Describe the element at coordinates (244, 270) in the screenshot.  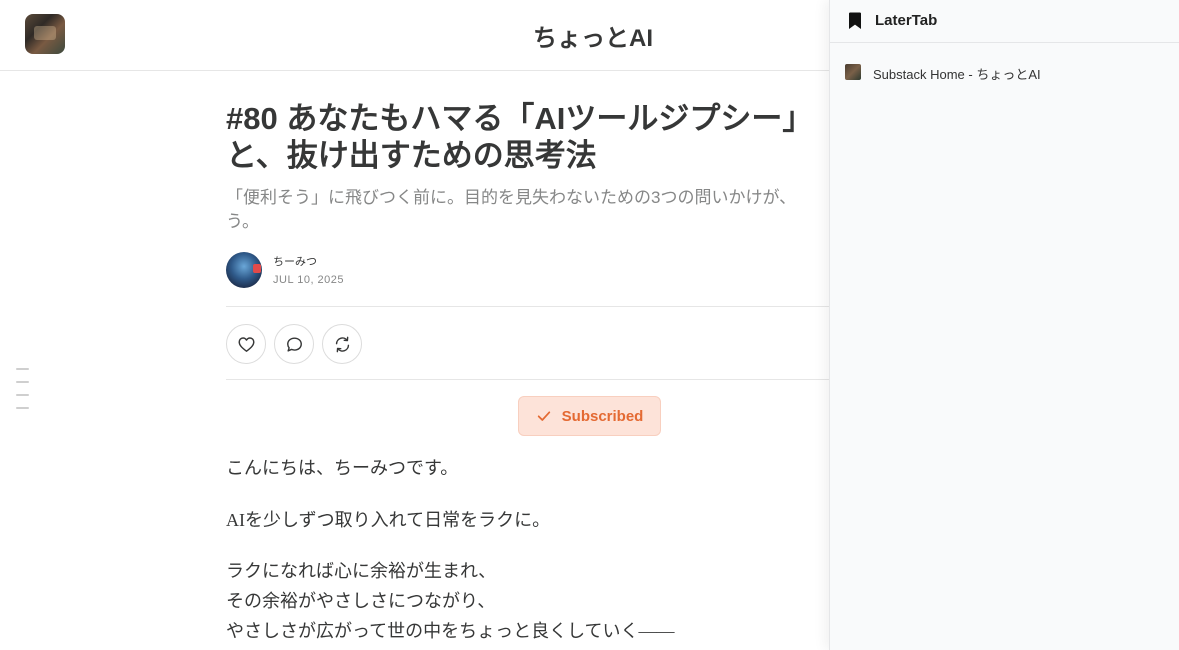
I see `author-avatar` at that location.